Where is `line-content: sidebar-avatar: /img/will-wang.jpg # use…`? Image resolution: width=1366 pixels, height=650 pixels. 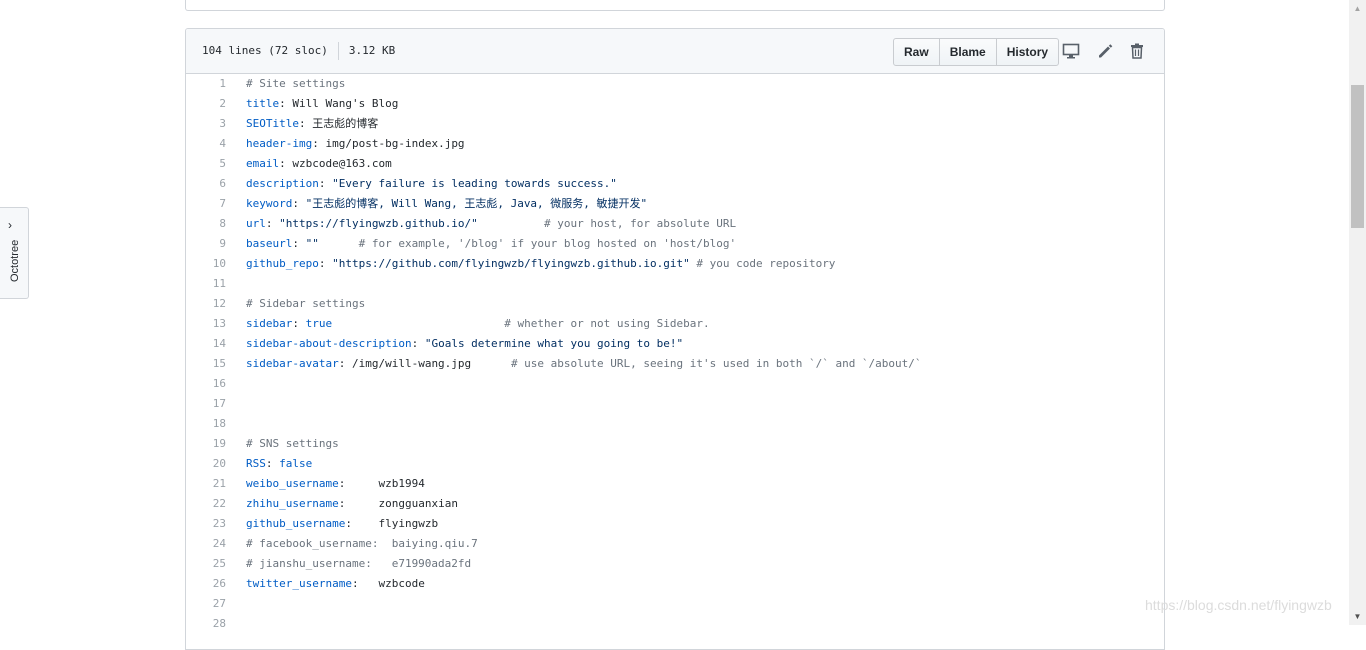
line-content: sidebar-avatar: /img/will-wang.jpg # use… is located at coordinates (584, 364).